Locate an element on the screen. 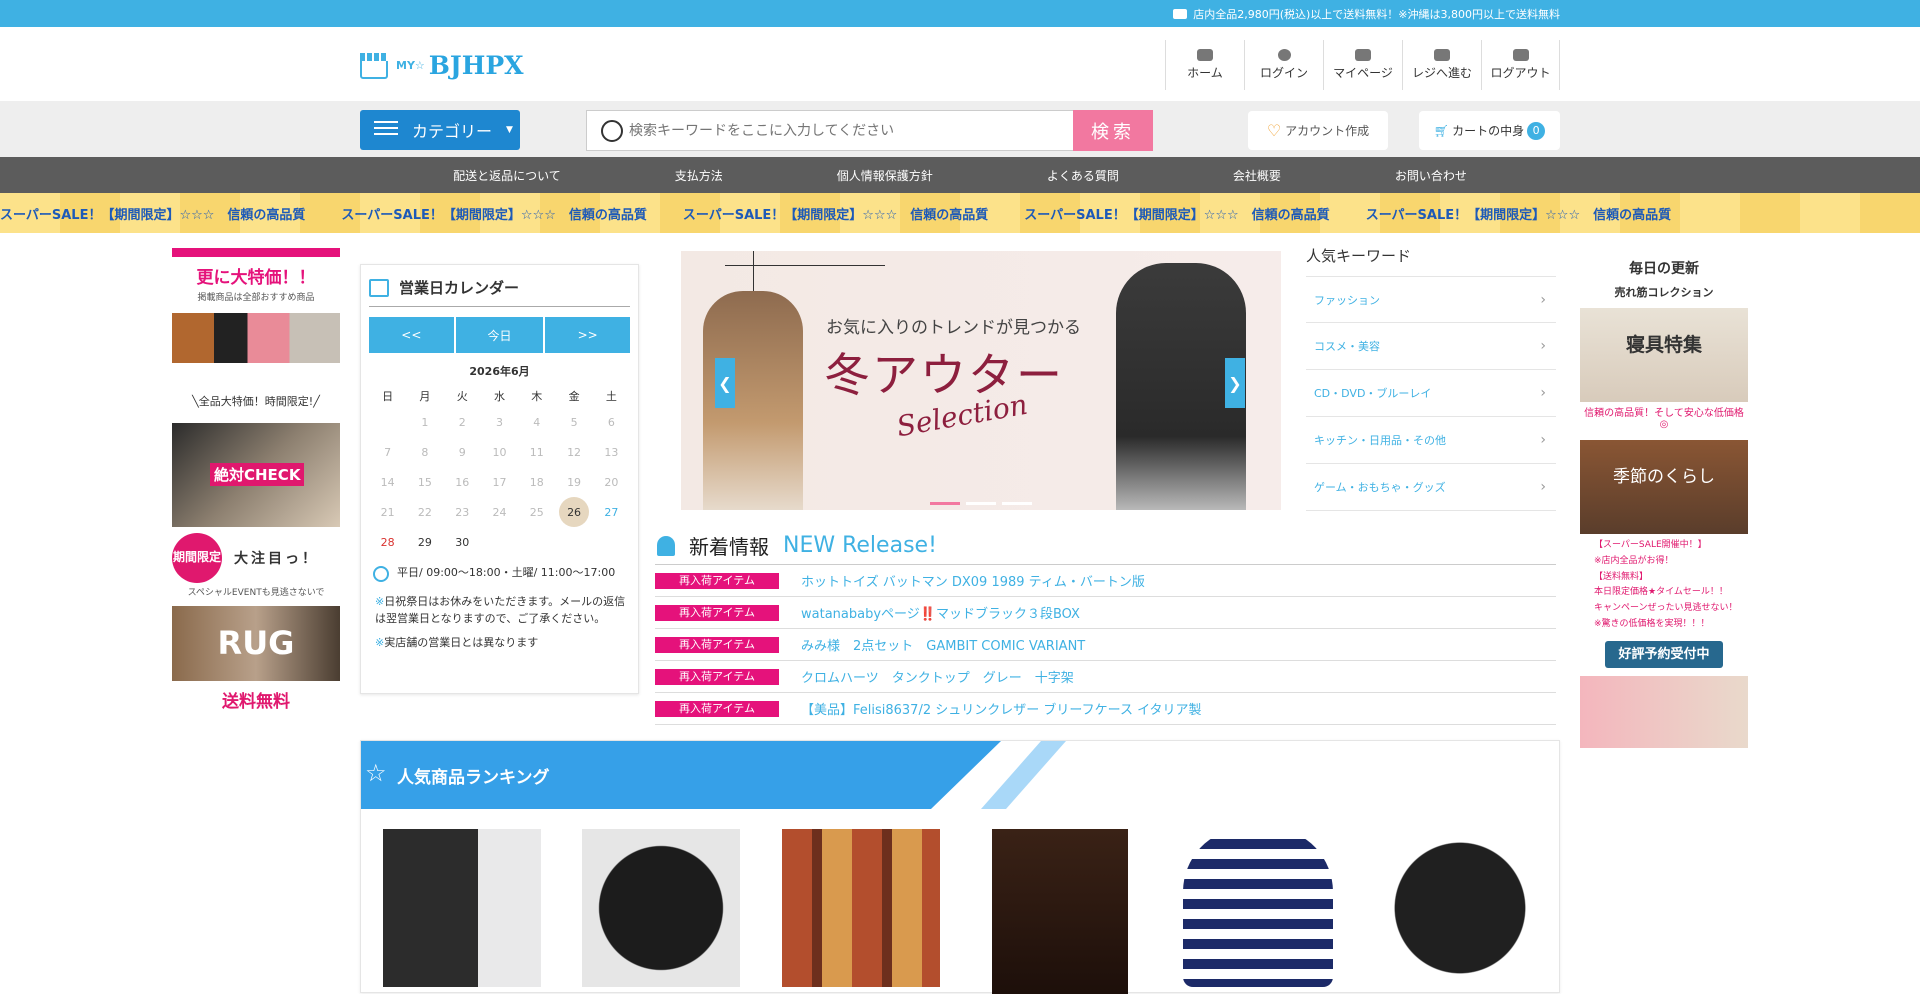 The width and height of the screenshot is (1920, 994). free-shipping-banner: 送料無料 is located at coordinates (256, 699).